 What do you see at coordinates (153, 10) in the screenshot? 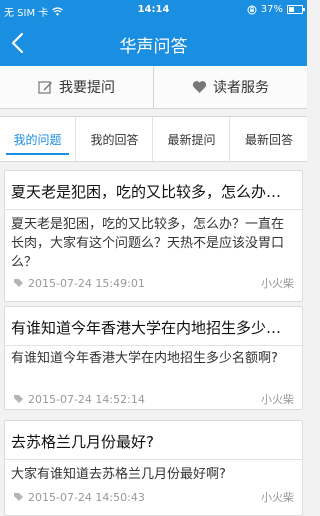
I see `status-bar: 无 SIM 卡 14:14 37%` at bounding box center [153, 10].